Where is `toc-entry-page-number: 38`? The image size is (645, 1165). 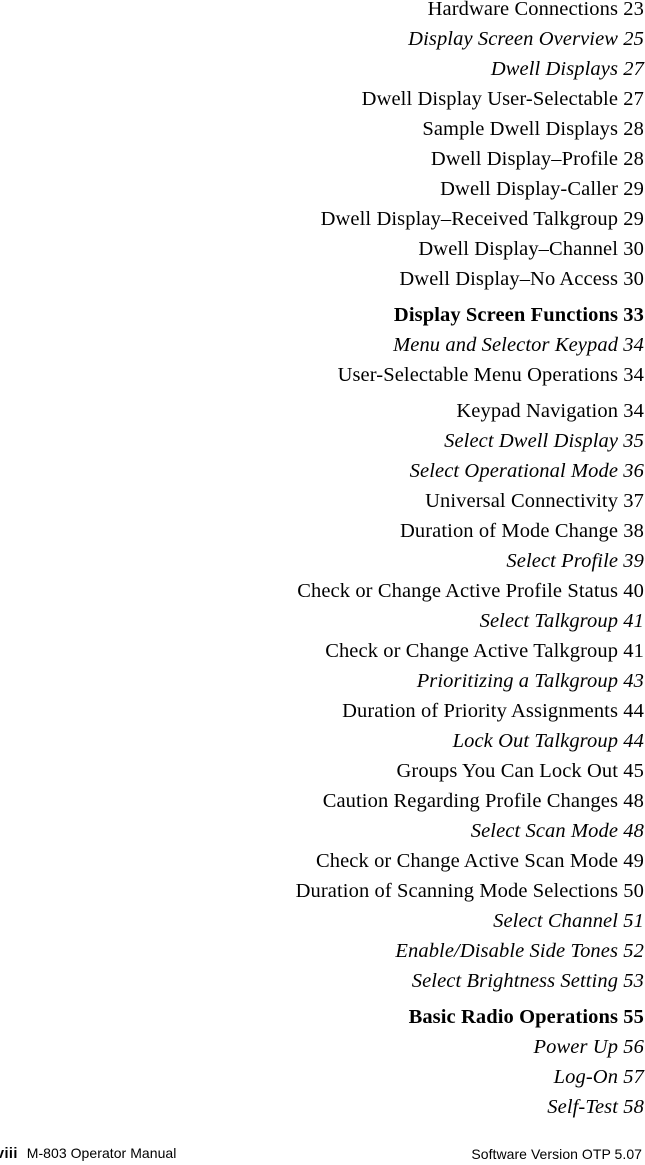
toc-entry-page-number: 38 is located at coordinates (633, 531).